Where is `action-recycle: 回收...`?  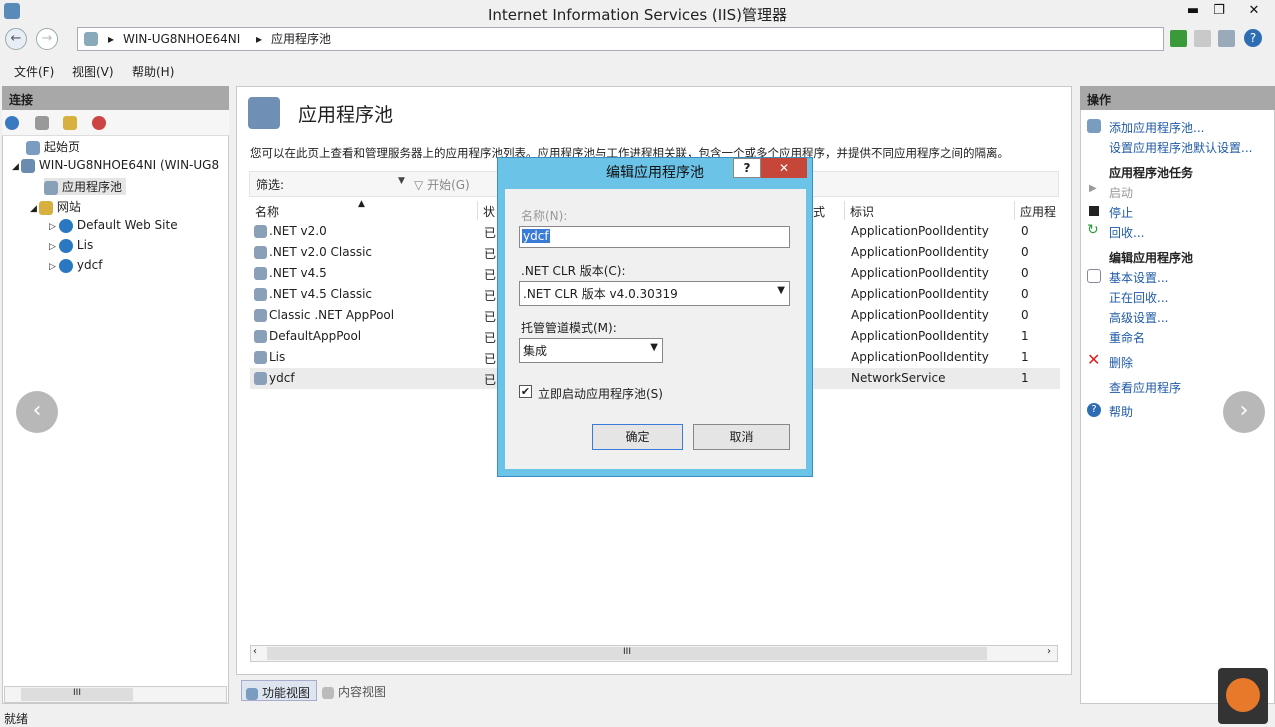 action-recycle: 回收... is located at coordinates (1126, 232).